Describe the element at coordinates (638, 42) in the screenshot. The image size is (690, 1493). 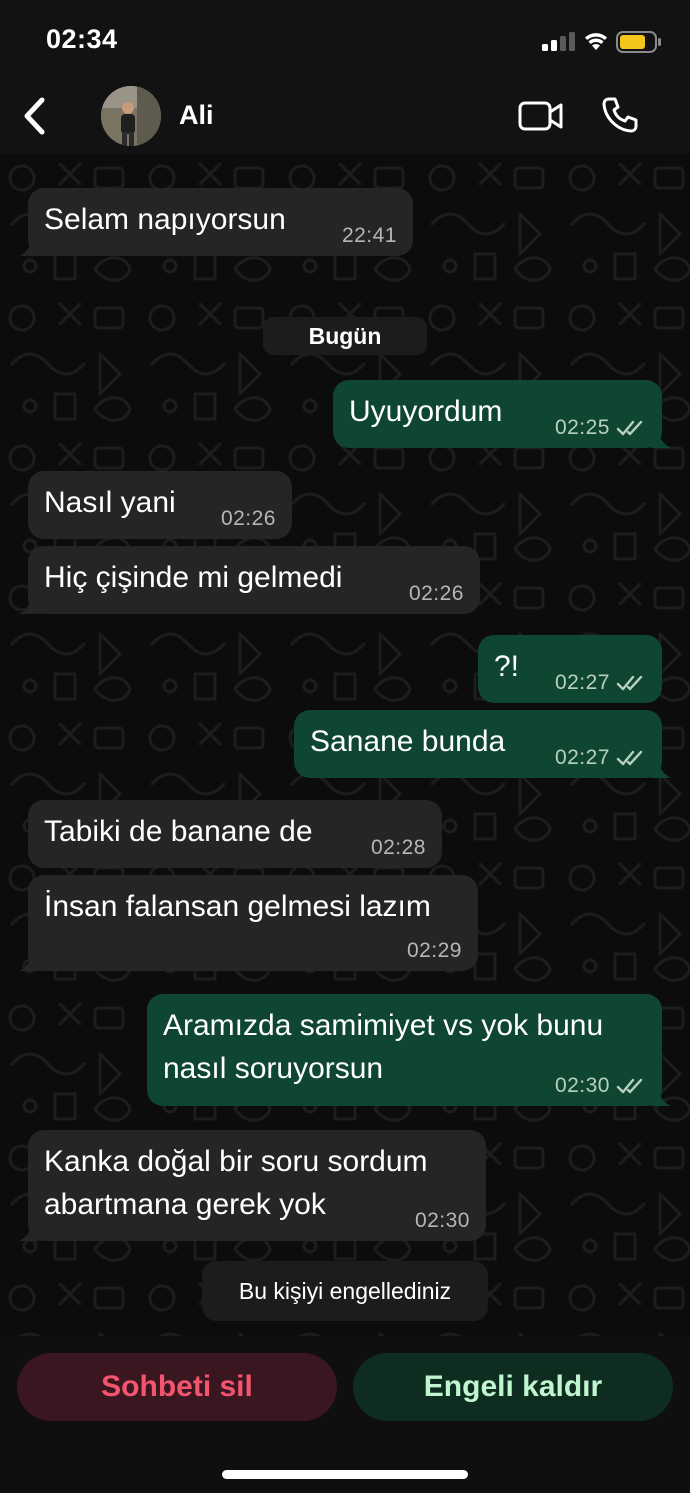
I see `battery-icon` at that location.